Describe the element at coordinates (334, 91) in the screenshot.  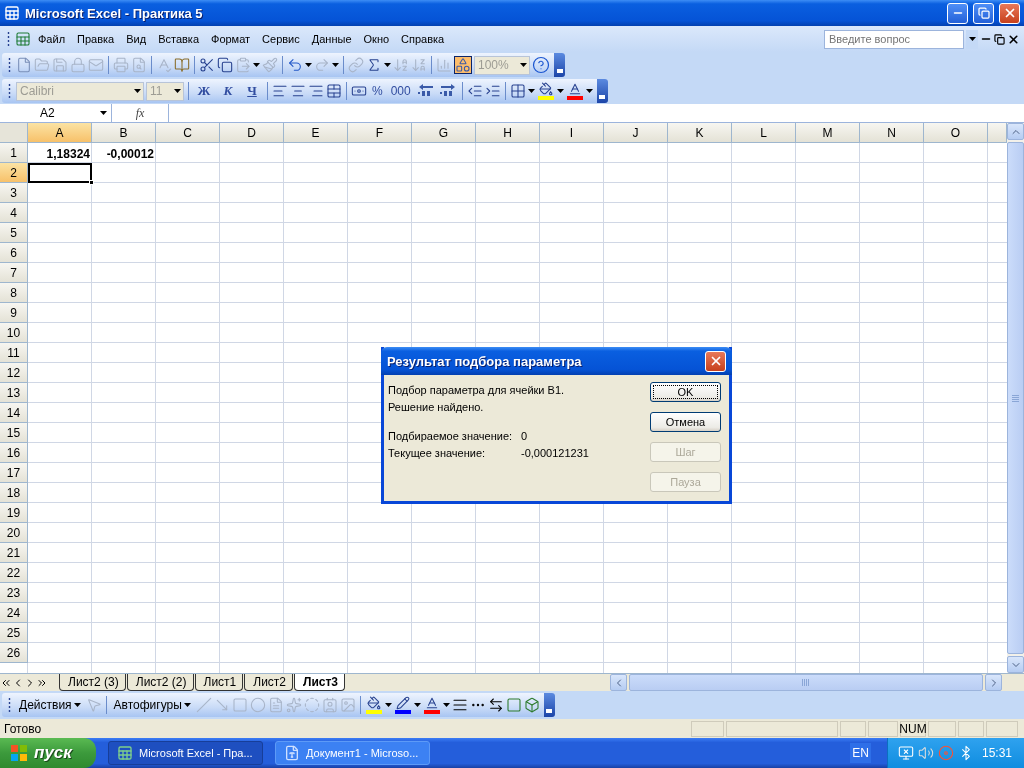
I see `merge-cells-icon` at that location.